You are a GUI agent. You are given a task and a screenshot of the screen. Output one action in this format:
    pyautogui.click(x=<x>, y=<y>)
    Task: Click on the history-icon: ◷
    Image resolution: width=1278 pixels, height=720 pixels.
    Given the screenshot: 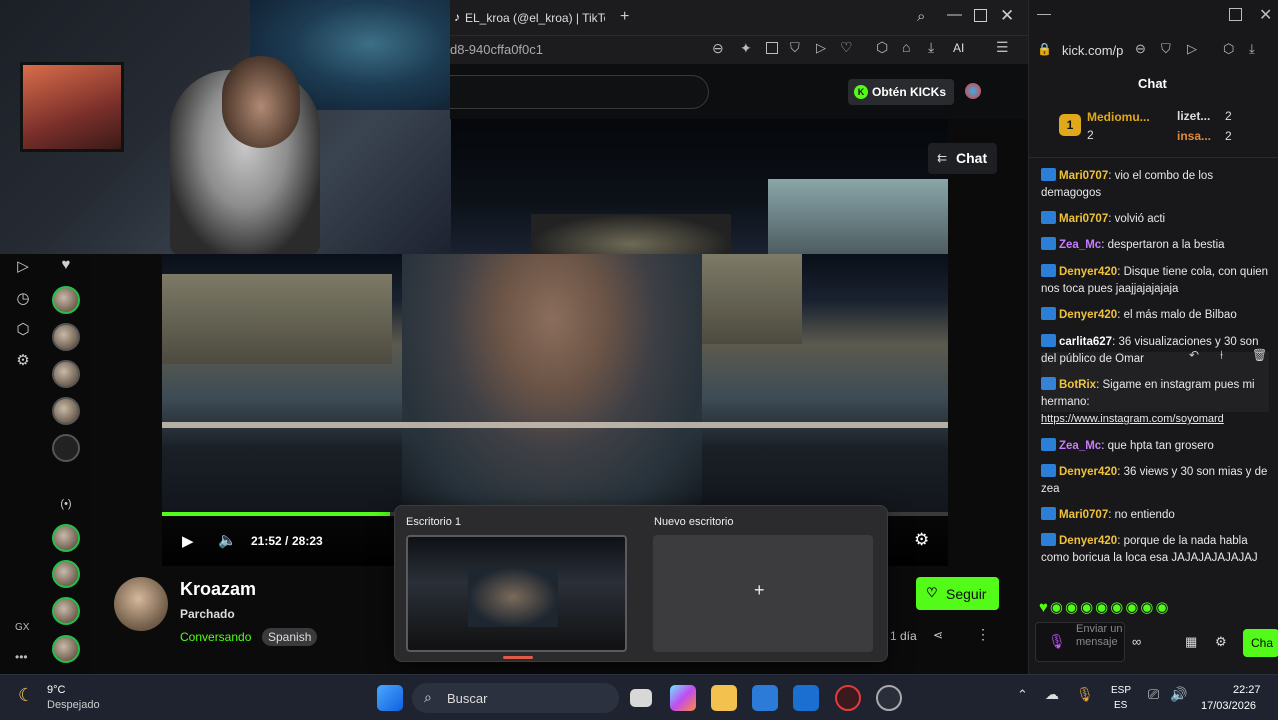 What is the action you would take?
    pyautogui.click(x=23, y=299)
    